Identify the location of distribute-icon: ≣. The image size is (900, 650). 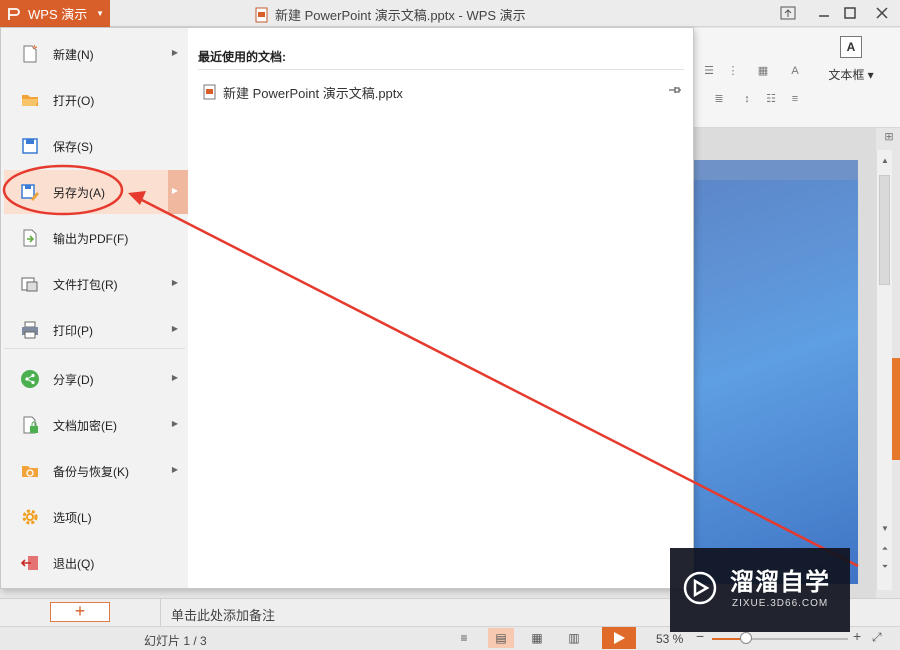
(719, 99).